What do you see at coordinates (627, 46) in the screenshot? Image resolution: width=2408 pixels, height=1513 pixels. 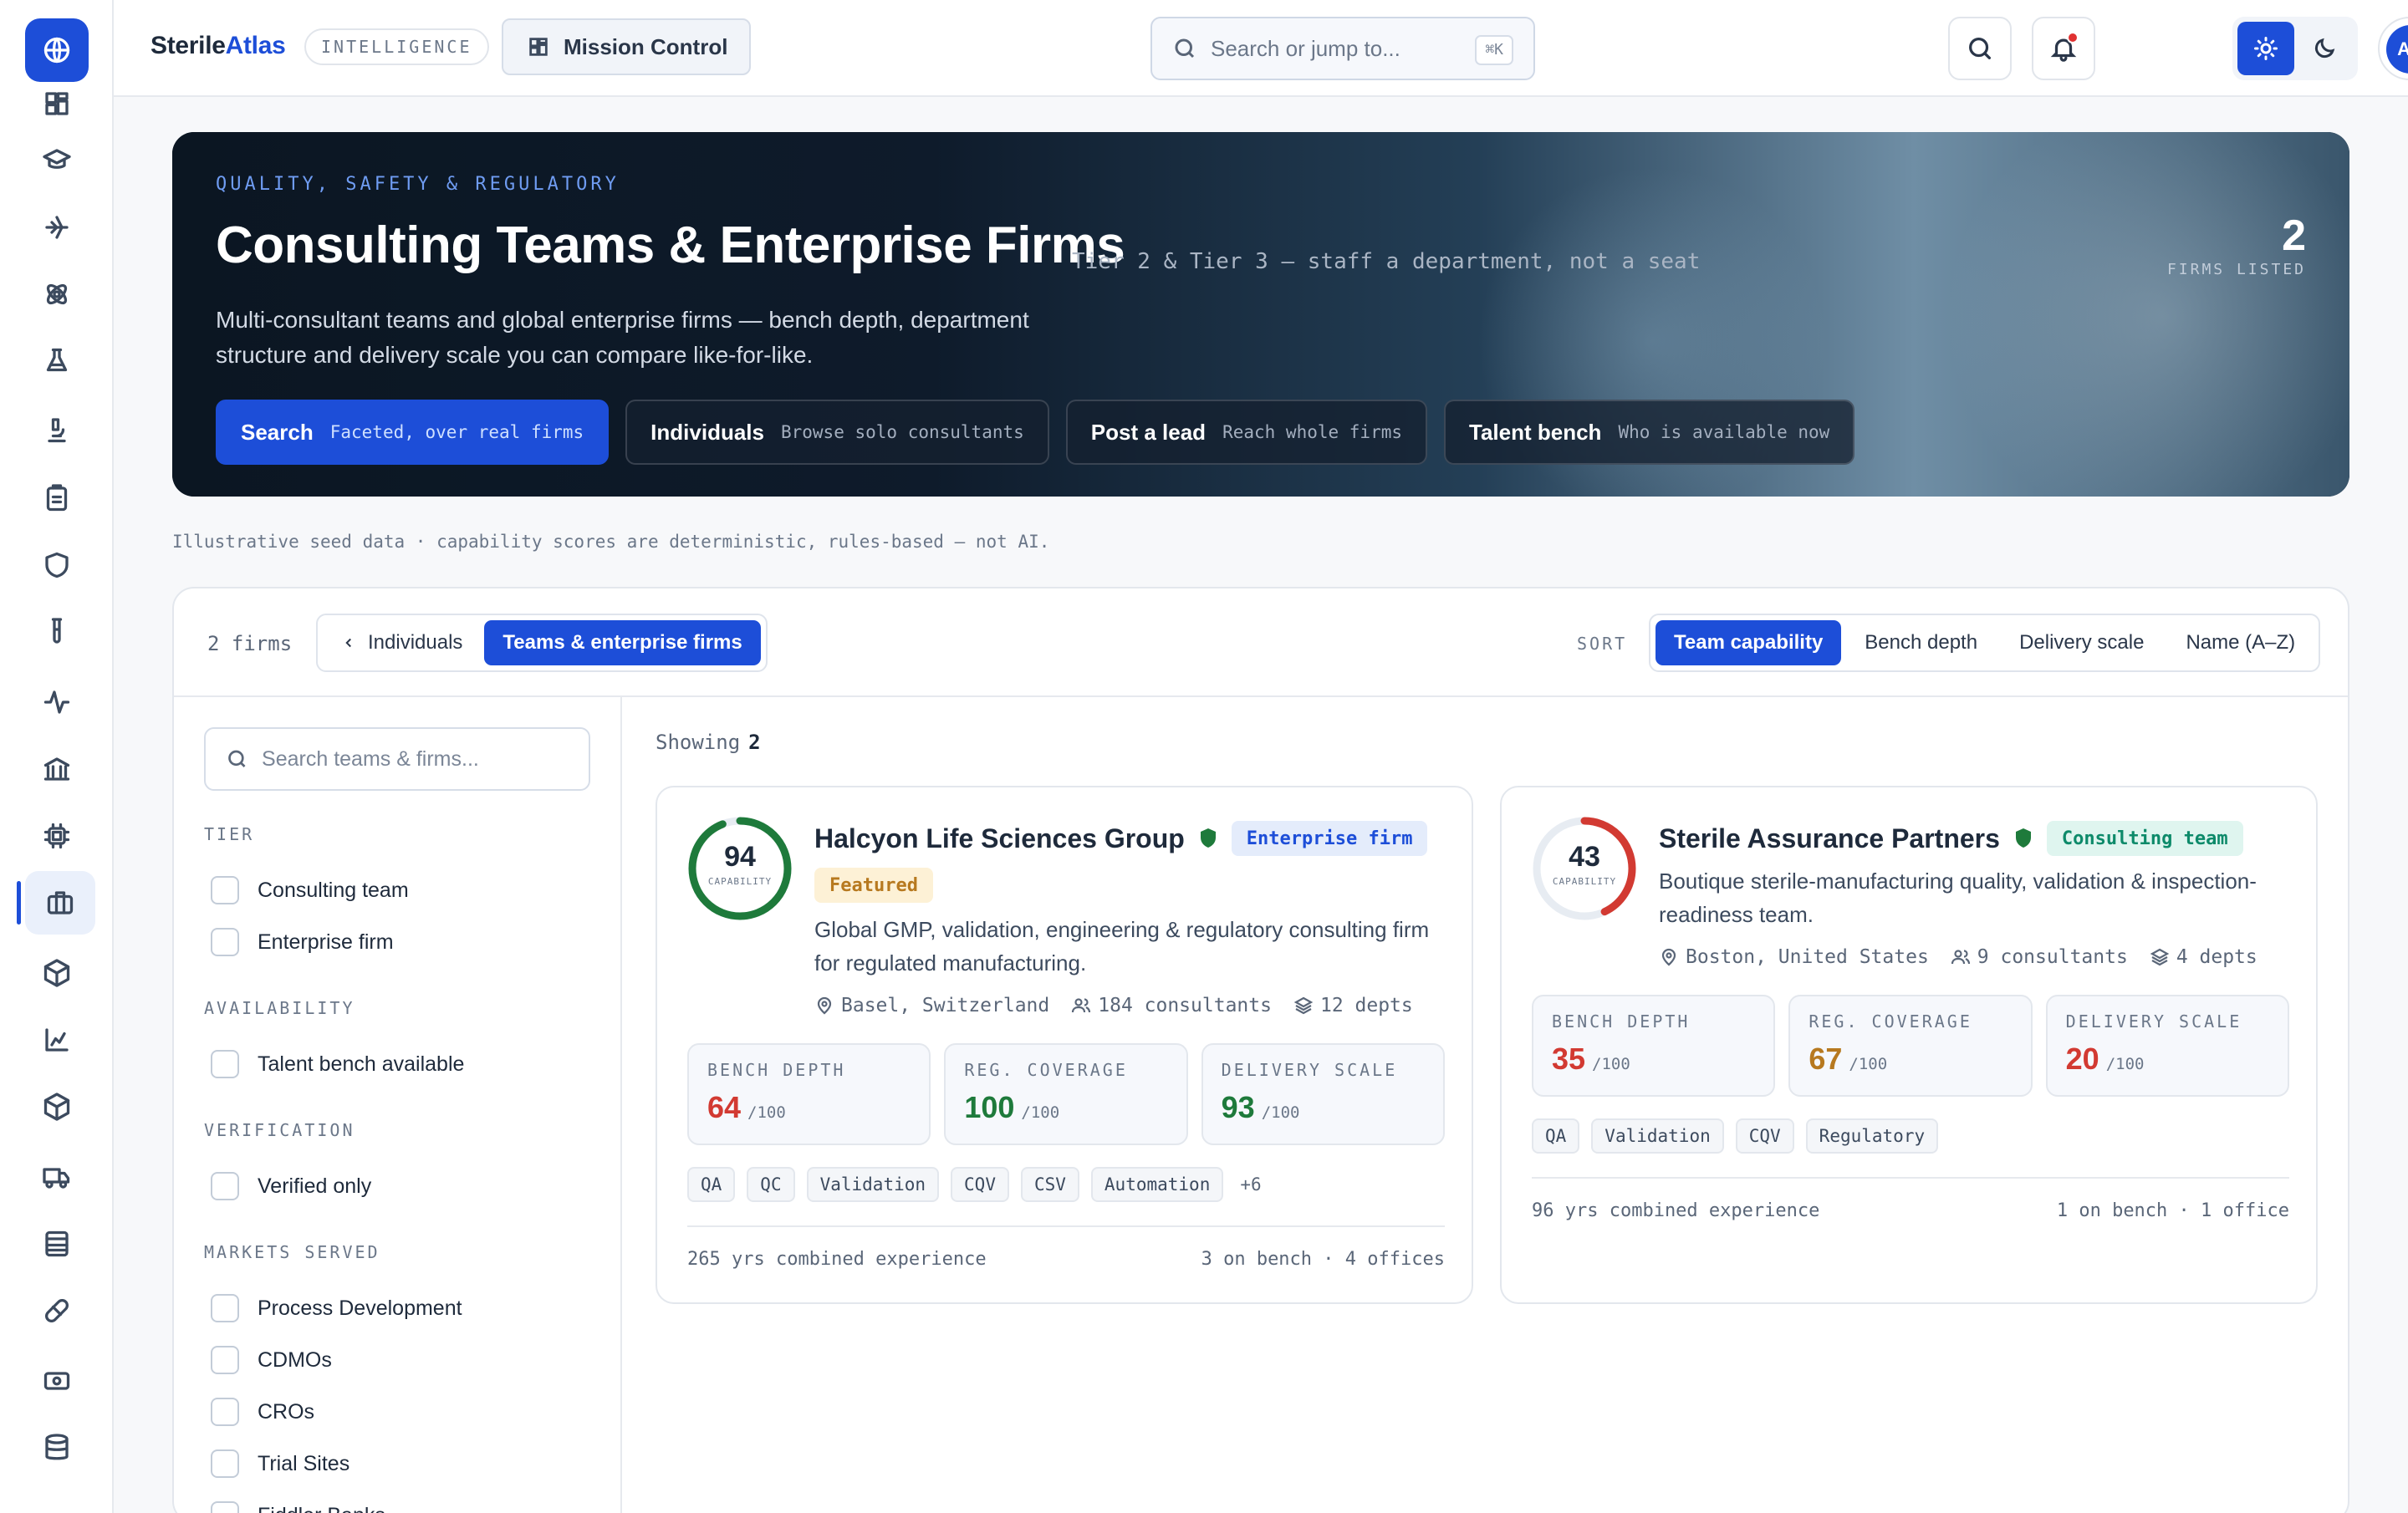 I see `mission-control-button: Mission Control` at bounding box center [627, 46].